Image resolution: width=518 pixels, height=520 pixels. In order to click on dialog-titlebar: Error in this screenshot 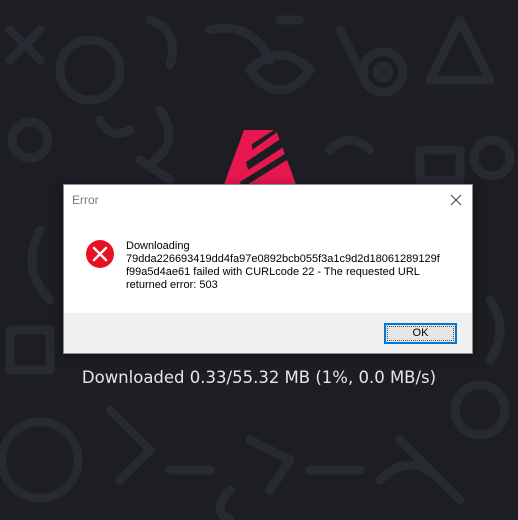, I will do `click(268, 200)`.